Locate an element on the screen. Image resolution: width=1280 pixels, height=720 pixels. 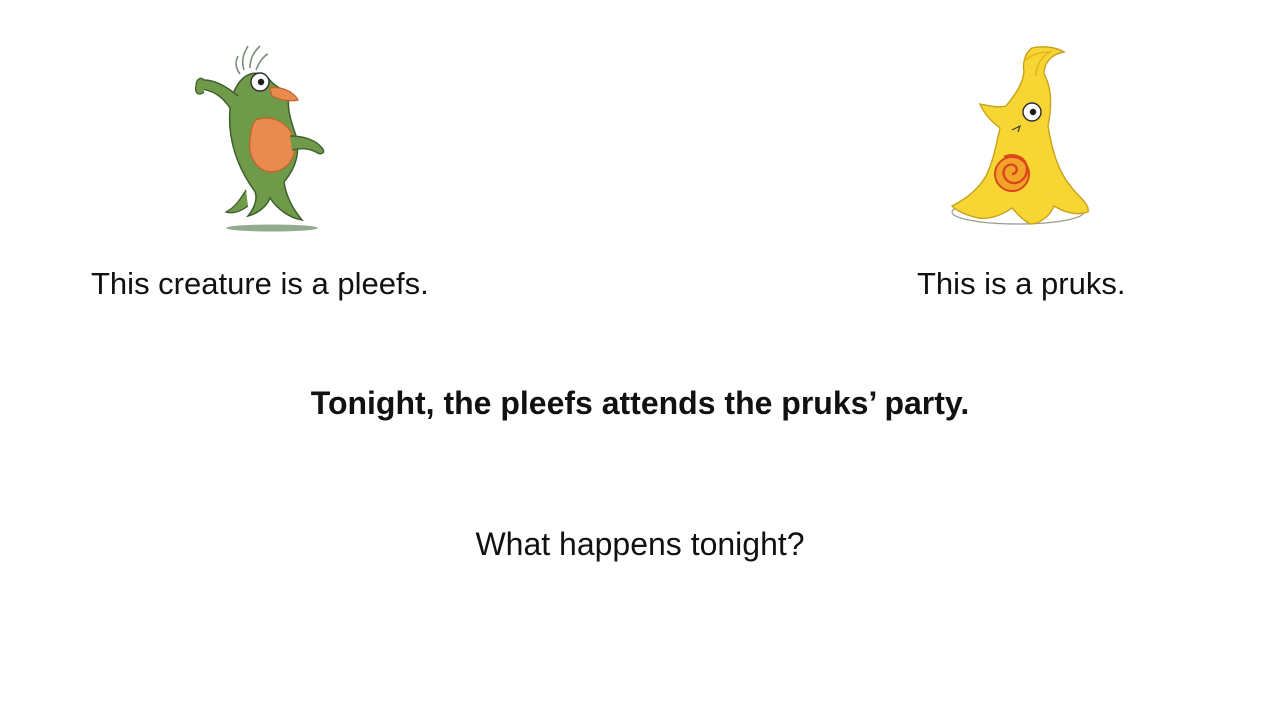
pleefs-caption: This creature is a pleefs. is located at coordinates (260, 283).